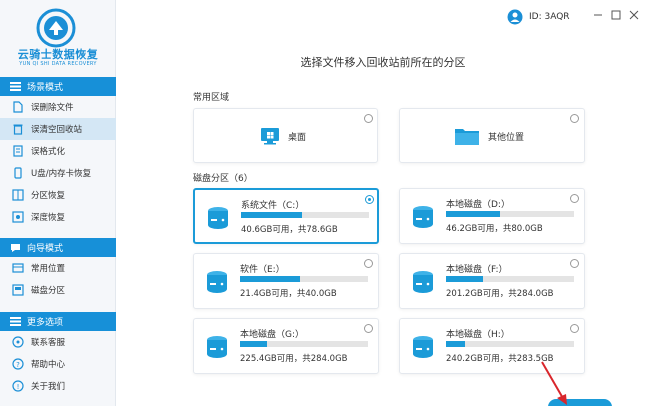 This screenshot has height=406, width=650. I want to click on usb-icon, so click(18, 173).